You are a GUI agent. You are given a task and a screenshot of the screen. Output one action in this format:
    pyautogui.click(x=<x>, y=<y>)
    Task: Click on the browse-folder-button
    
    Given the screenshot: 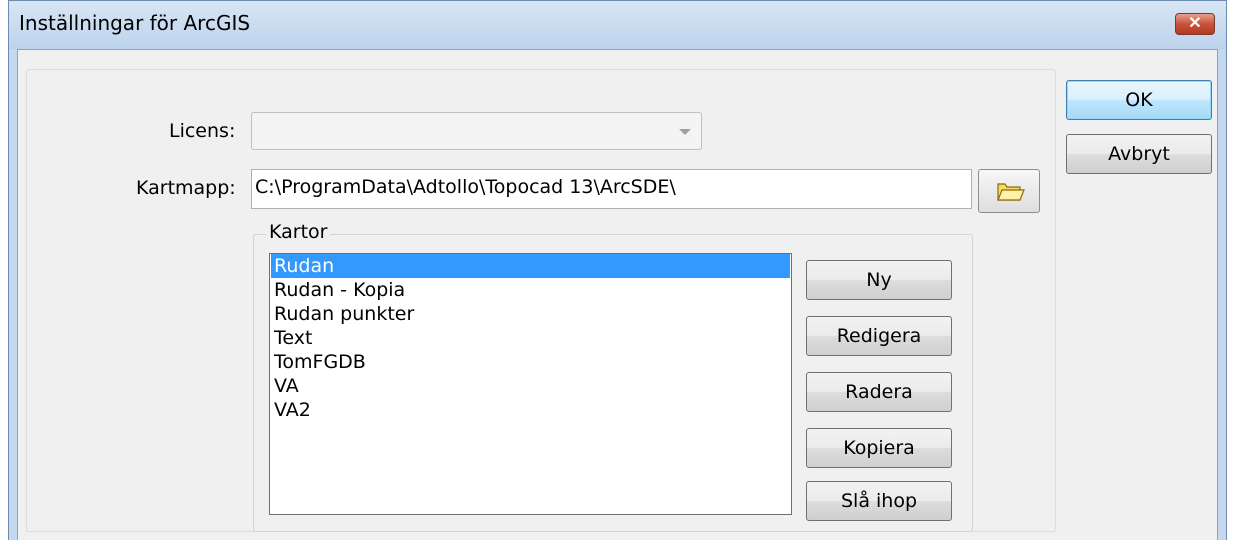 What is the action you would take?
    pyautogui.click(x=1009, y=191)
    